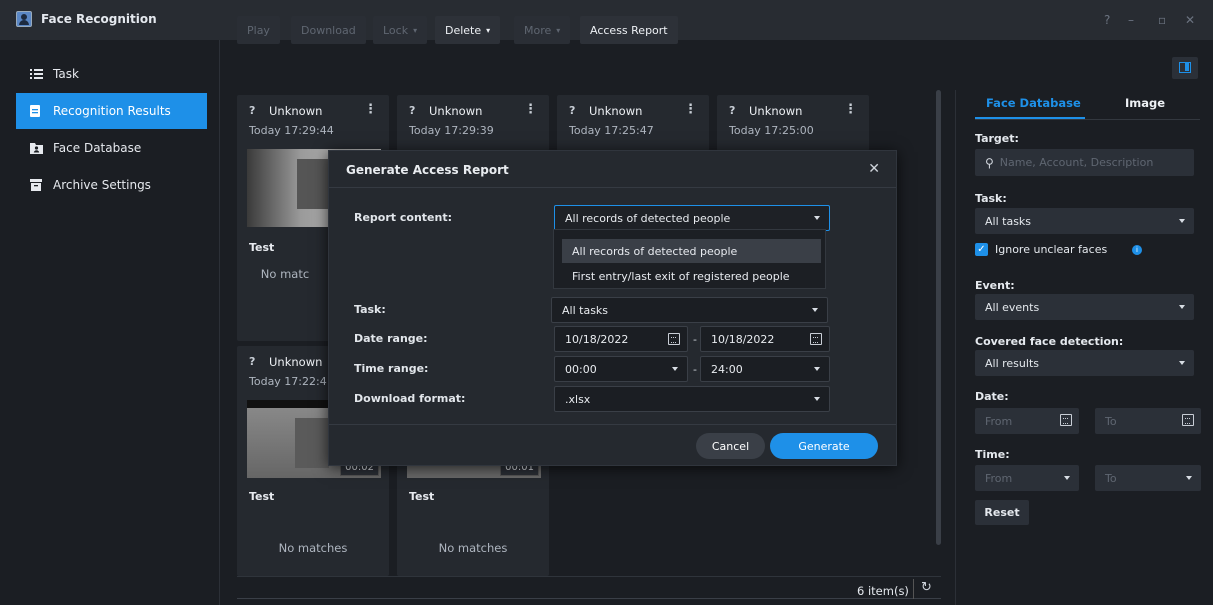 This screenshot has width=1213, height=605. I want to click on sidebar-item-archive-settings: Archive Settings, so click(111, 185).